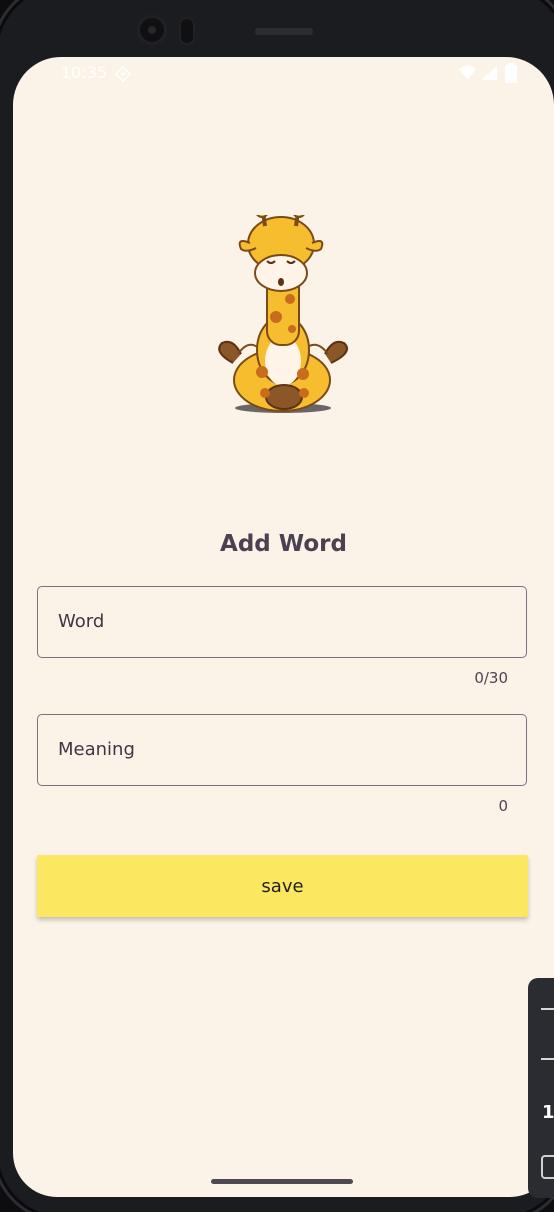  I want to click on sensor-icon, so click(187, 31).